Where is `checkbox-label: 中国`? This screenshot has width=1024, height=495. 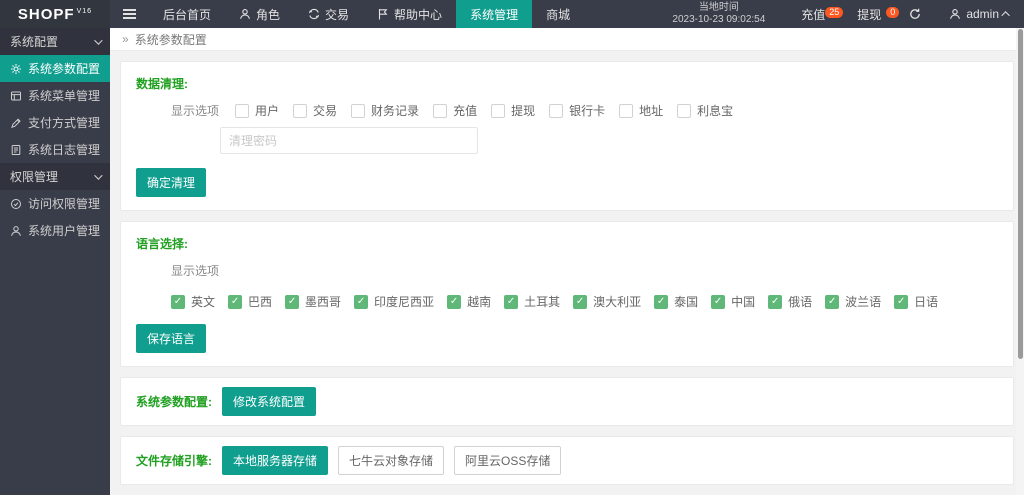 checkbox-label: 中国 is located at coordinates (743, 302).